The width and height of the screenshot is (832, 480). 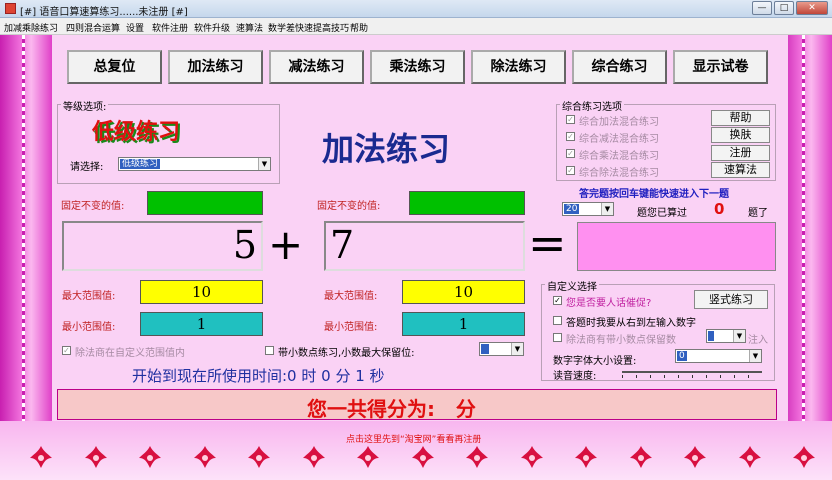 What do you see at coordinates (269, 350) in the screenshot?
I see `decimal-checkbox` at bounding box center [269, 350].